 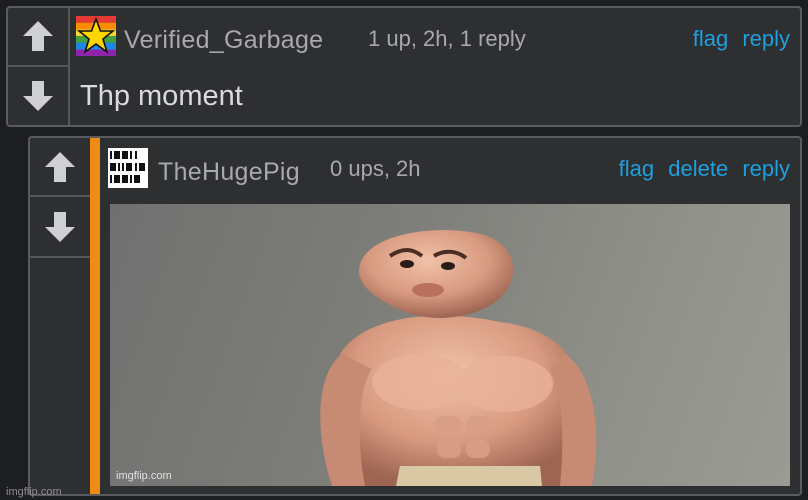 What do you see at coordinates (229, 172) in the screenshot?
I see `comment-username: TheHugePig` at bounding box center [229, 172].